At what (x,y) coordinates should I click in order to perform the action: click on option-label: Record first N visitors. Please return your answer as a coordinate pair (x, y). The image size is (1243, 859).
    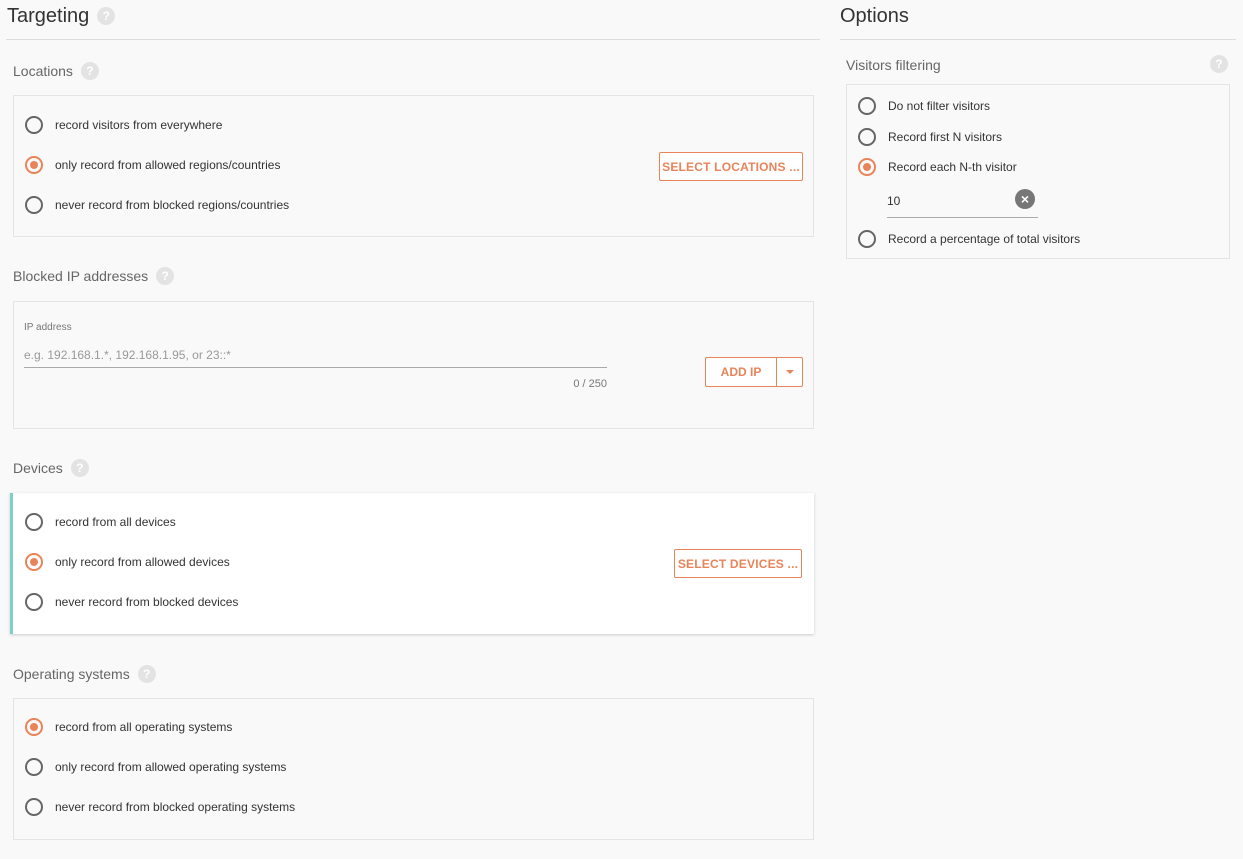
    Looking at the image, I should click on (945, 137).